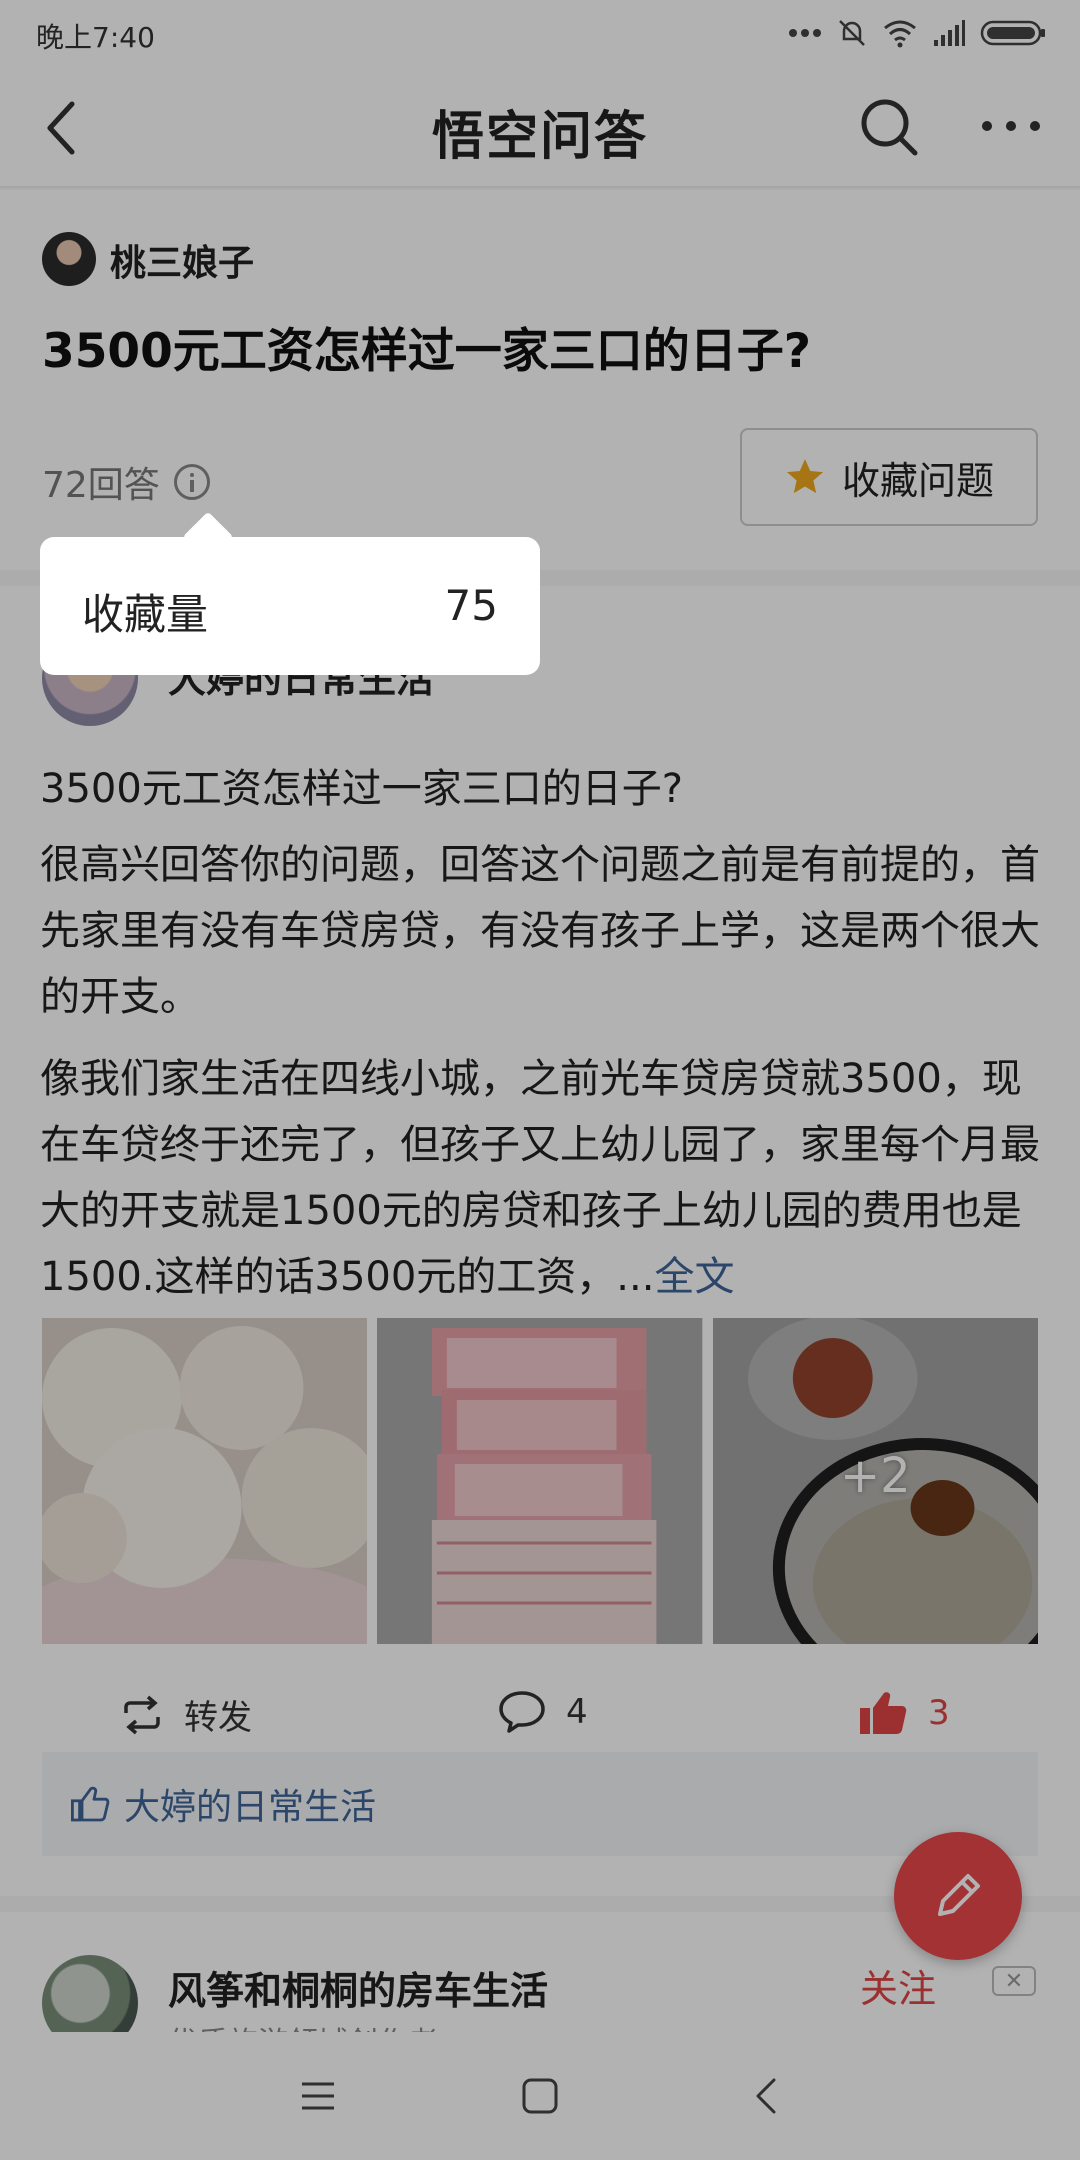 The image size is (1080, 2160). I want to click on next-author-name: 风筝和桐桐的房车生活, so click(358, 1987).